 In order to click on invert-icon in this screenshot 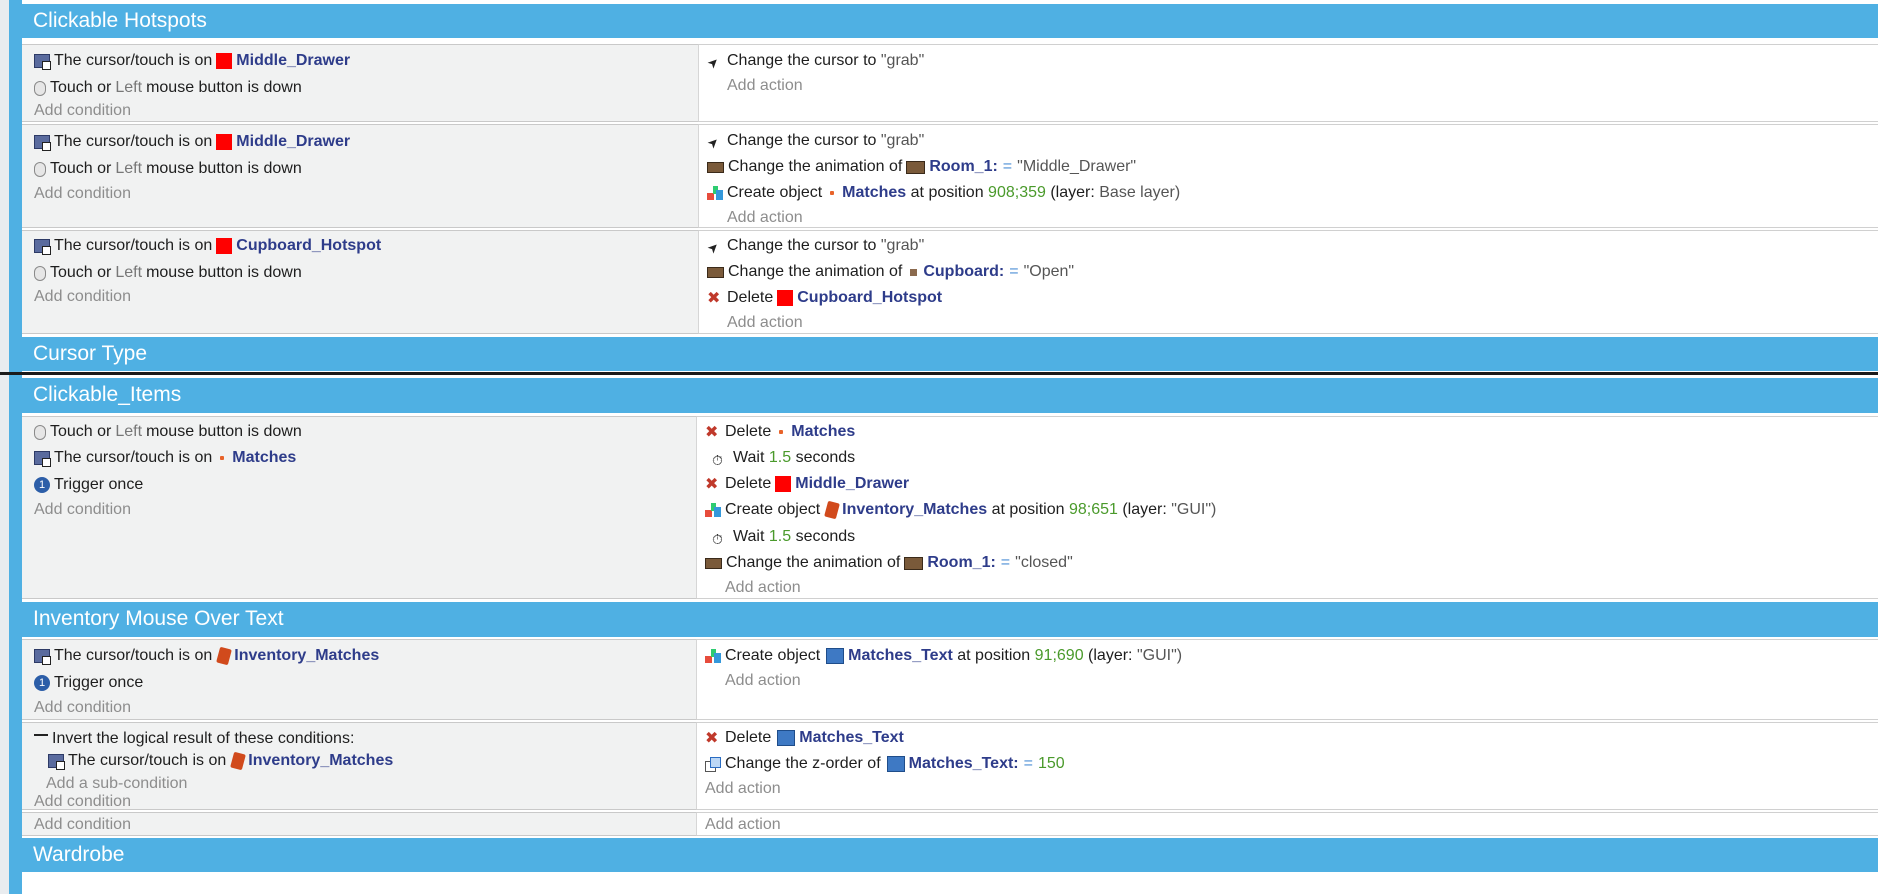, I will do `click(41, 735)`.